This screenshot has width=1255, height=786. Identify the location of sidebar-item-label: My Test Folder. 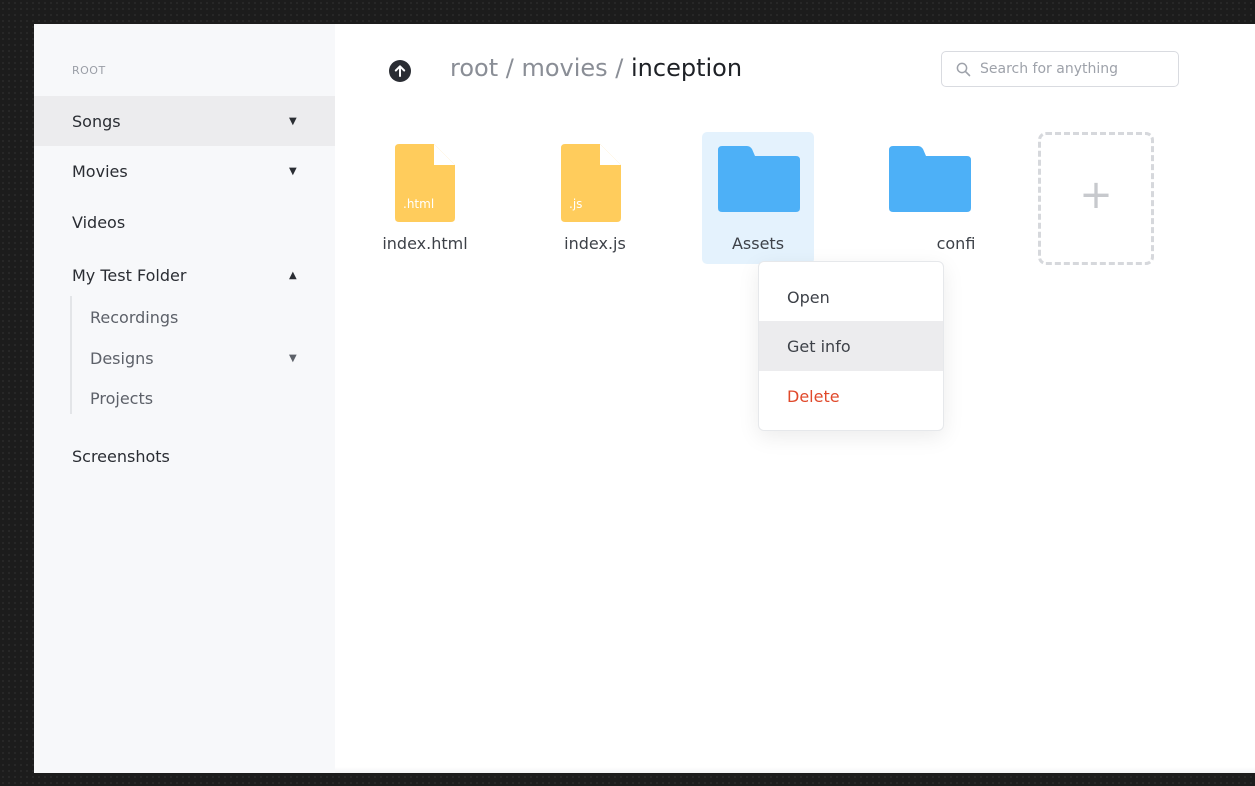
(129, 275).